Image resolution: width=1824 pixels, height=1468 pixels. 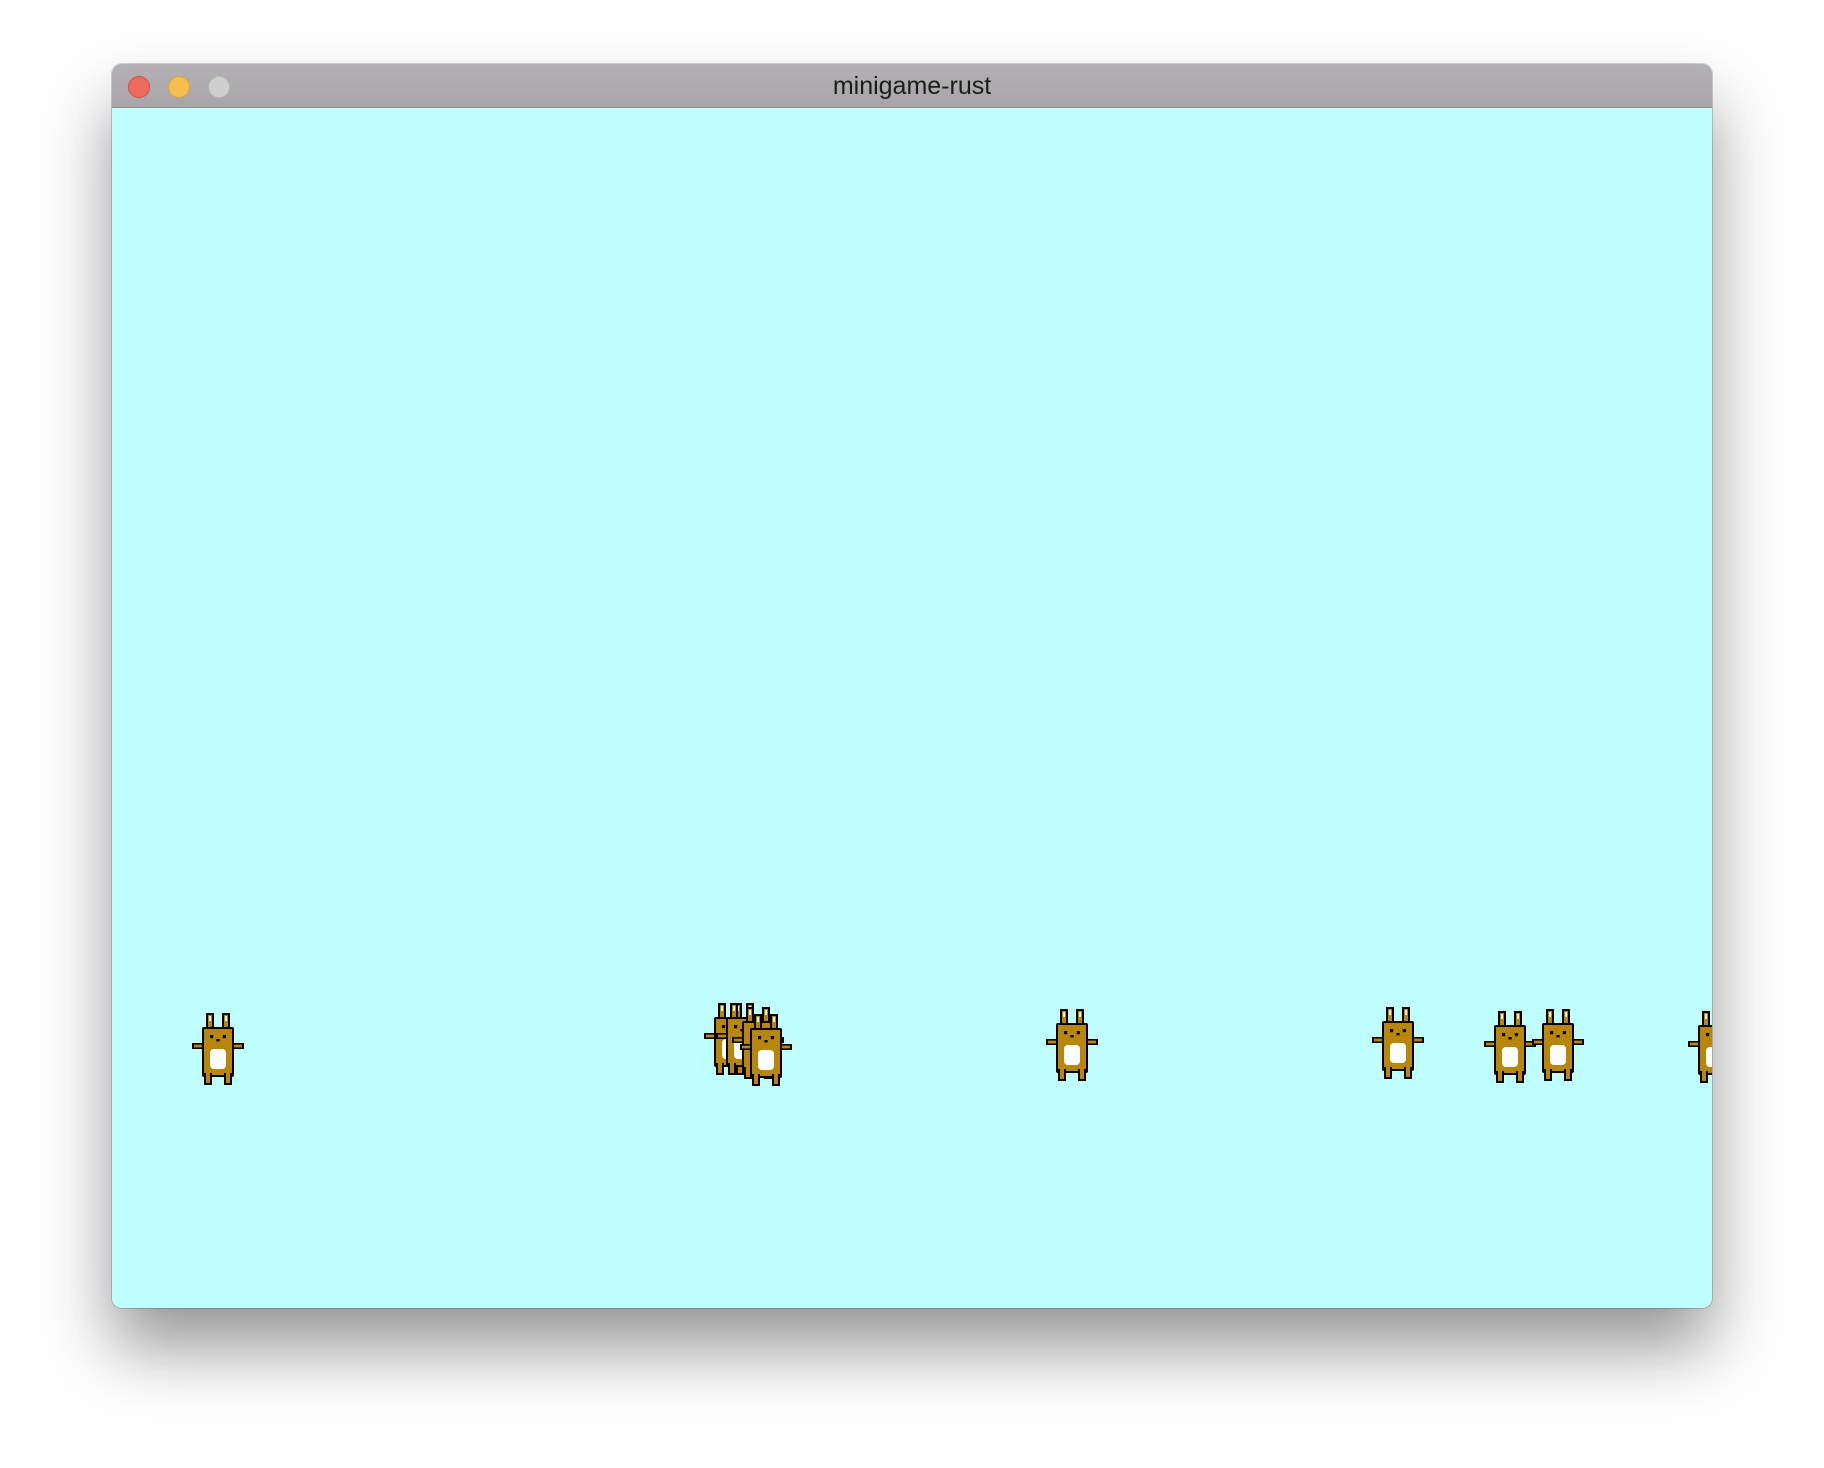 I want to click on title-bar: minigame-rust, so click(x=912, y=86).